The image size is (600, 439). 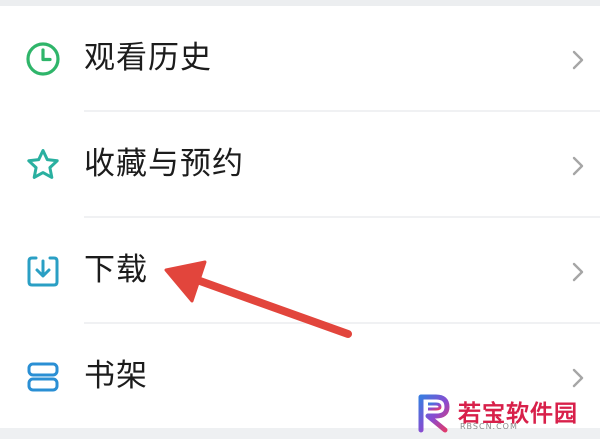 I want to click on watermark-domain: RBSCN.COM, so click(x=489, y=426).